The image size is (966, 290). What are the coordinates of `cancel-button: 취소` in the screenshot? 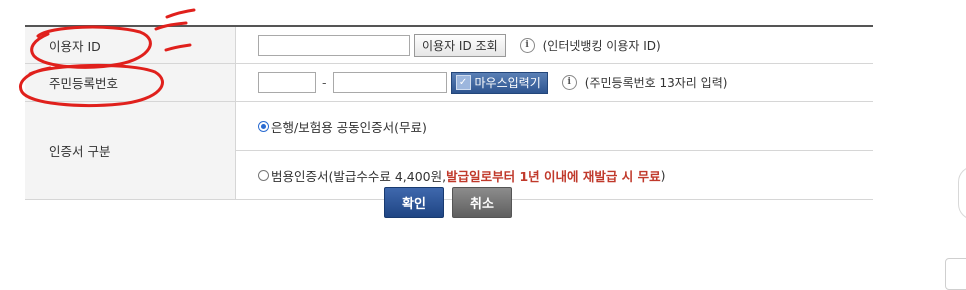 It's located at (482, 202).